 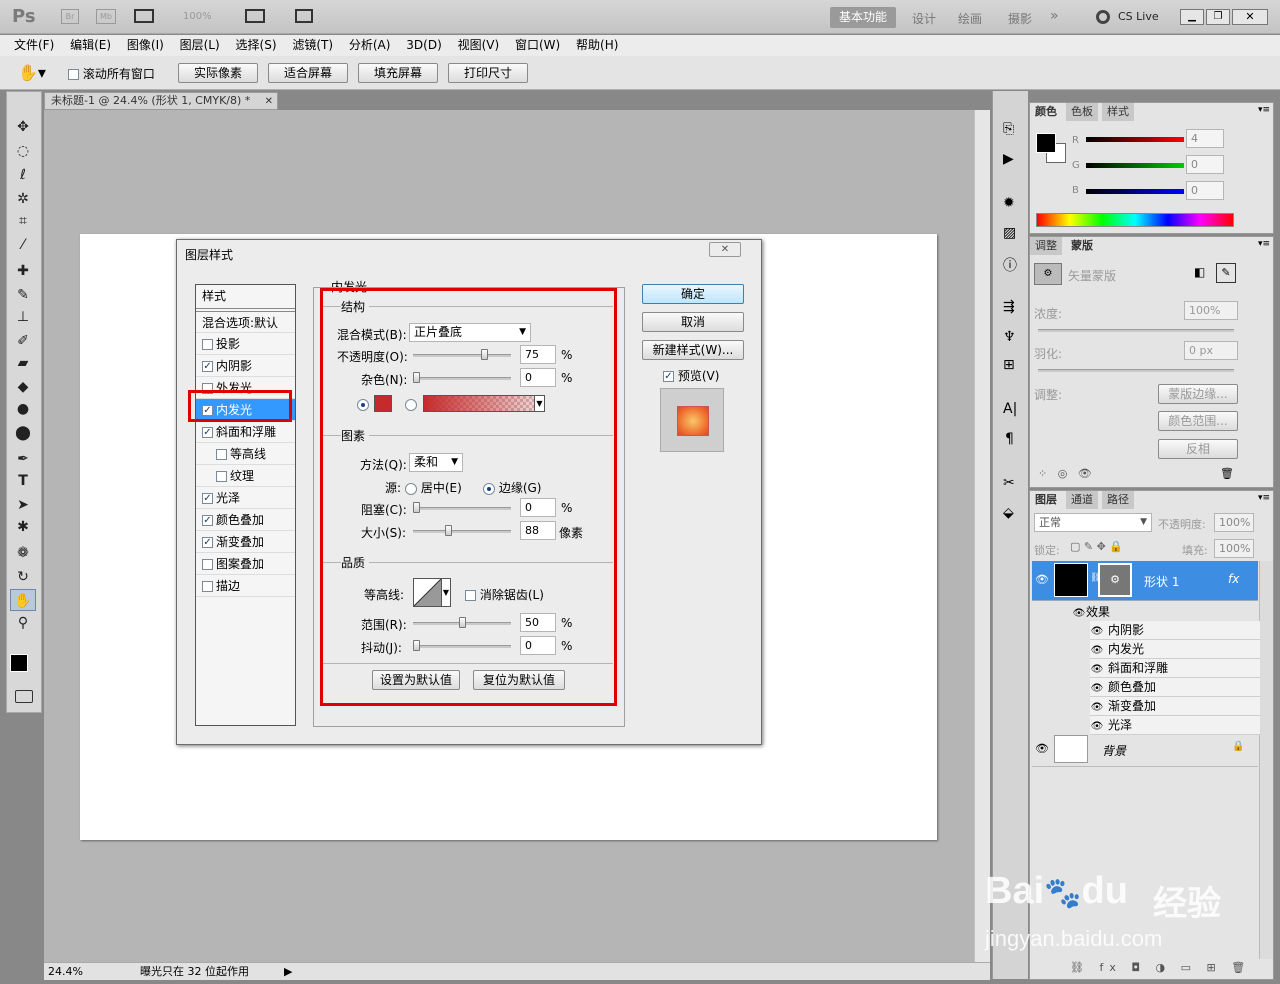 What do you see at coordinates (312, 45) in the screenshot?
I see `menu-filter: 滤镜(T)` at bounding box center [312, 45].